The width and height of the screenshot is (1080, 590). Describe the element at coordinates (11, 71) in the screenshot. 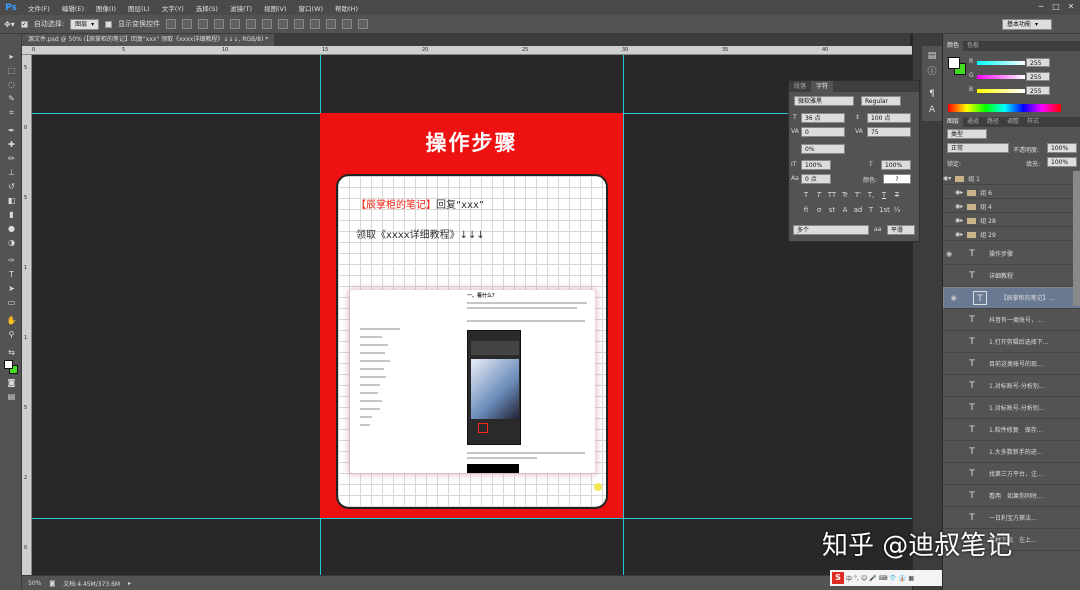

I see `marquee-tool-icon: ⬚` at that location.